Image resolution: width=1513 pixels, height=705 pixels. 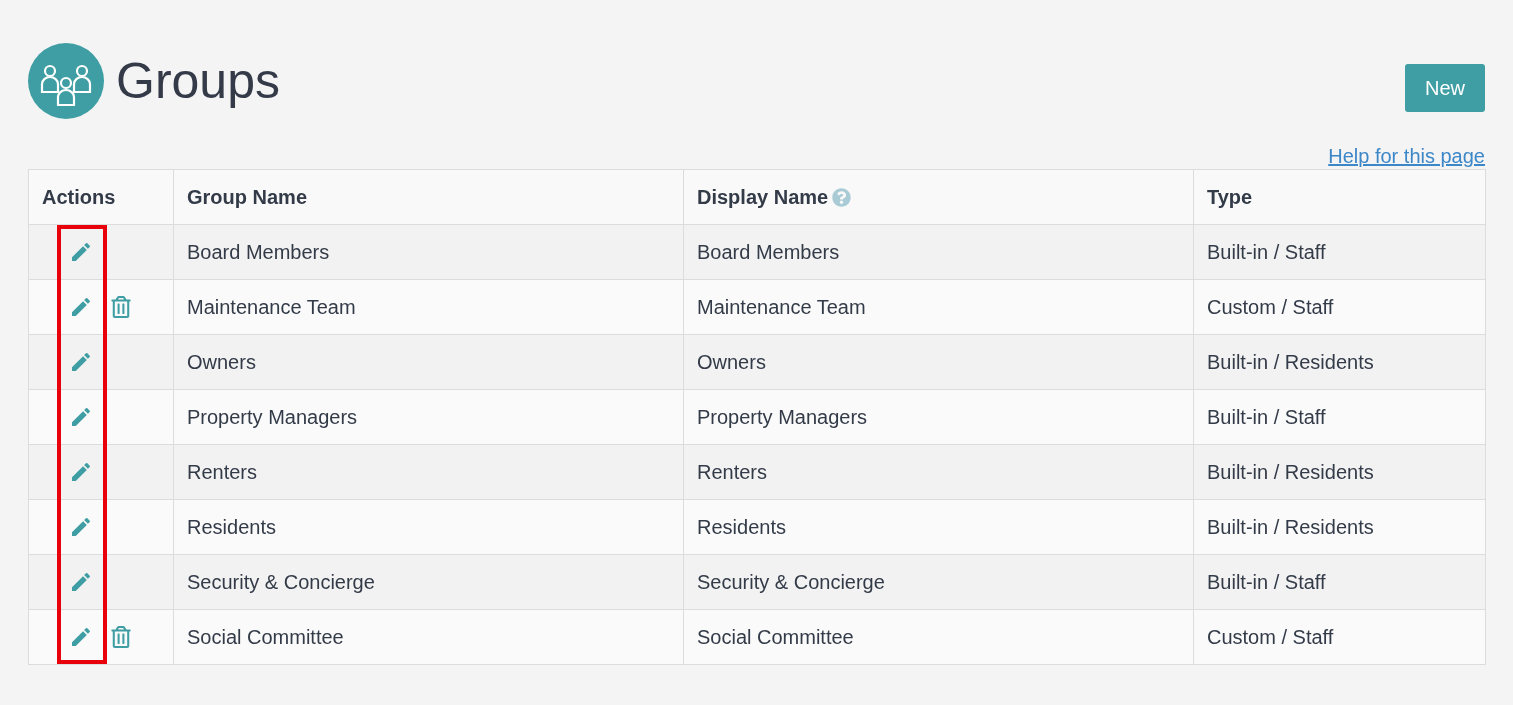 What do you see at coordinates (247, 197) in the screenshot?
I see `column-header: Group Name` at bounding box center [247, 197].